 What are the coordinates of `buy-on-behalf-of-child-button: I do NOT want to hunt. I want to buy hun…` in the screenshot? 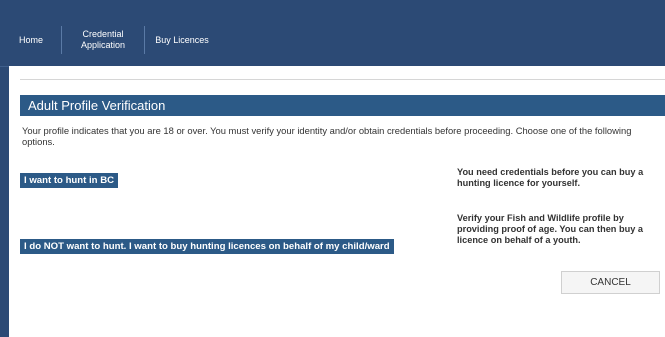 It's located at (207, 246).